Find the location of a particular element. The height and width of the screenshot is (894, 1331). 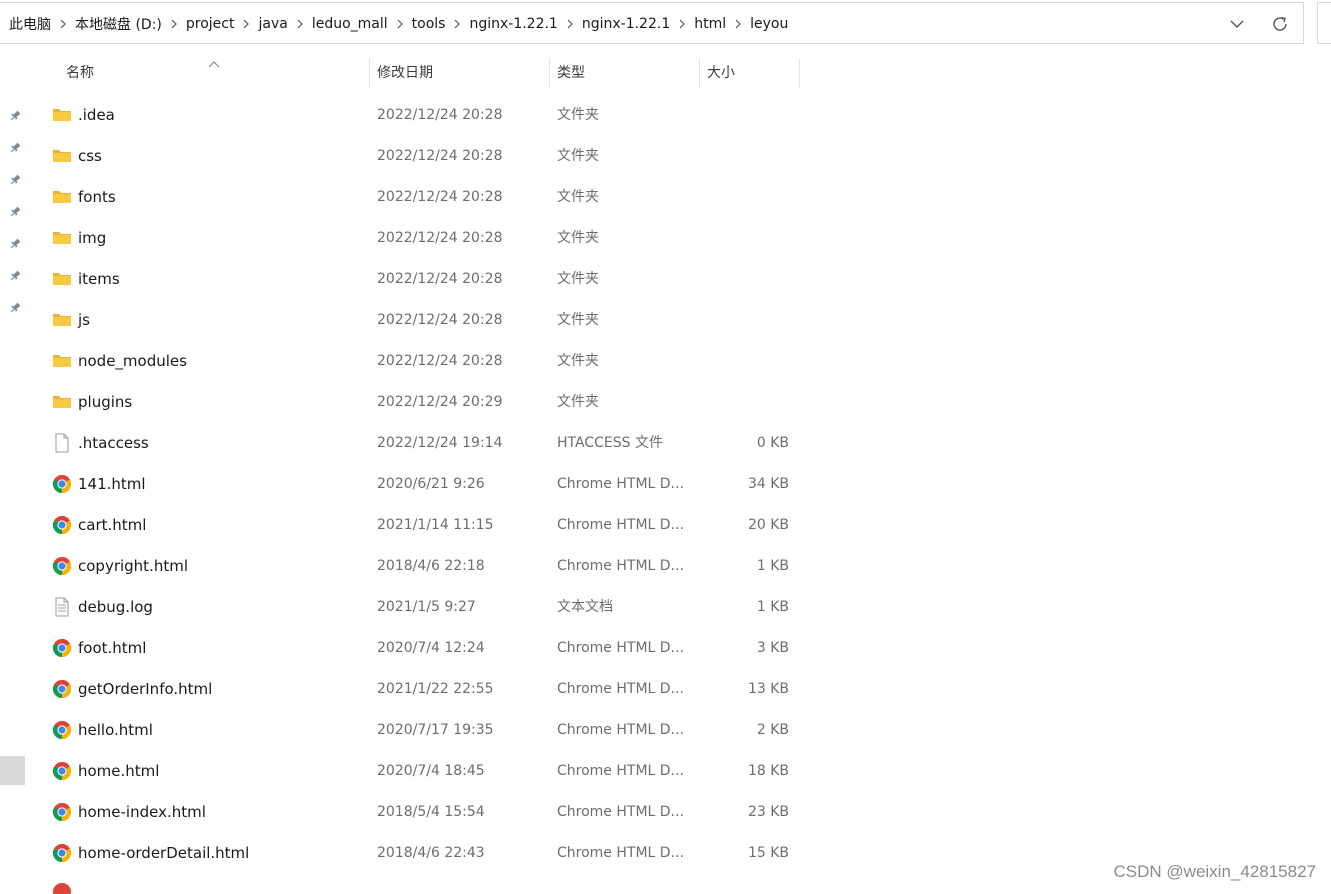

nav-selected-item is located at coordinates (12, 770).